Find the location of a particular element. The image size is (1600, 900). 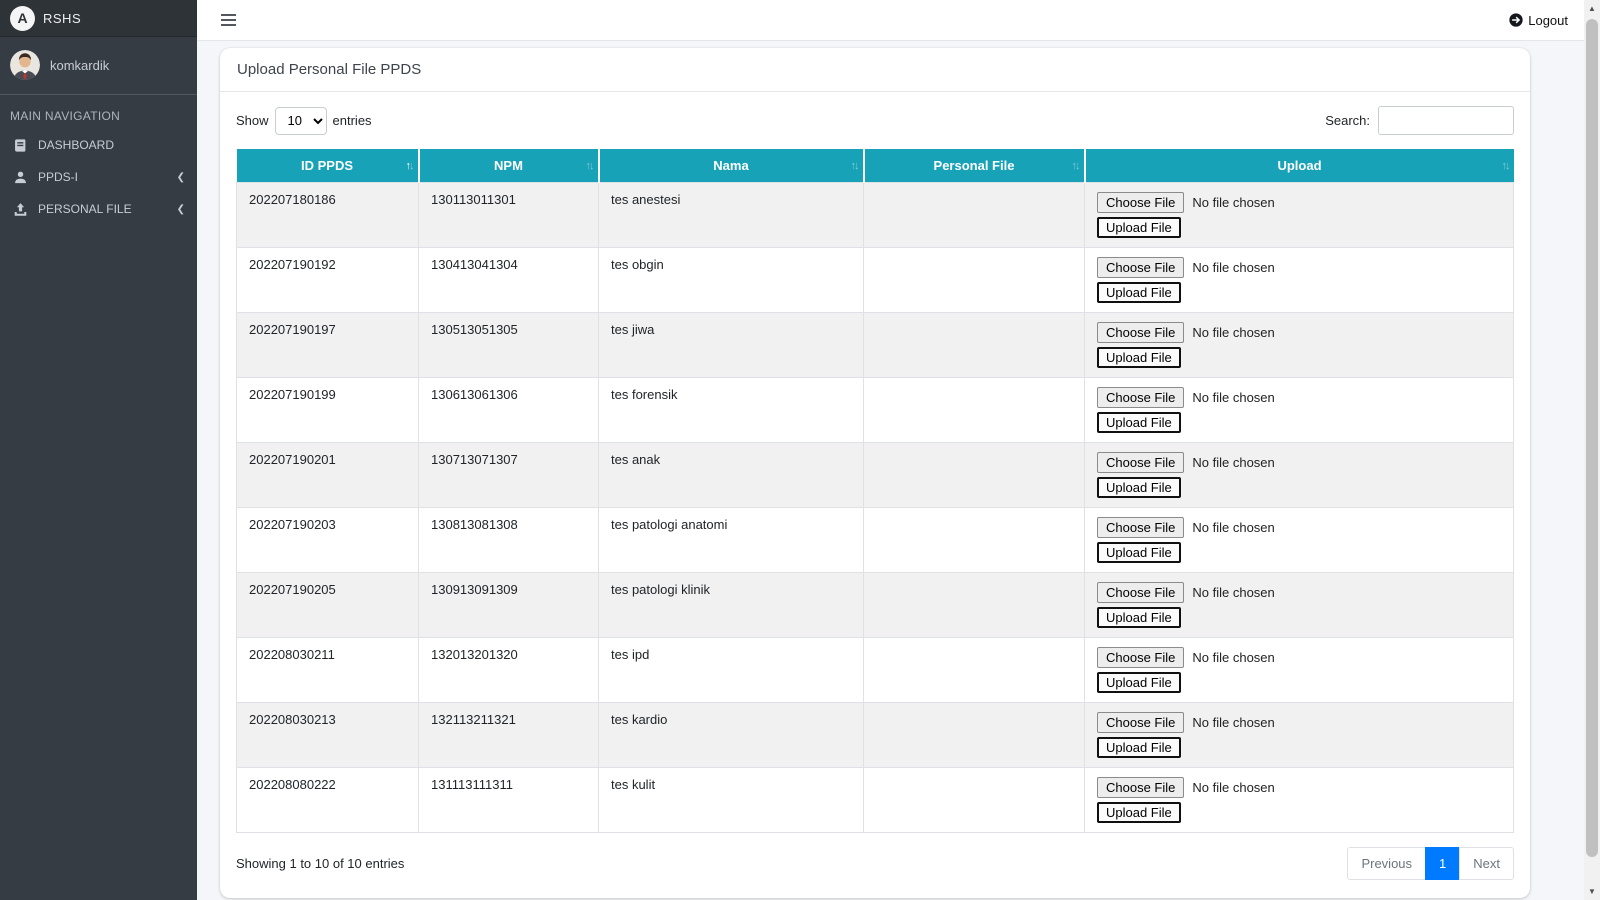

brand-link: A RSHS is located at coordinates (98, 18).